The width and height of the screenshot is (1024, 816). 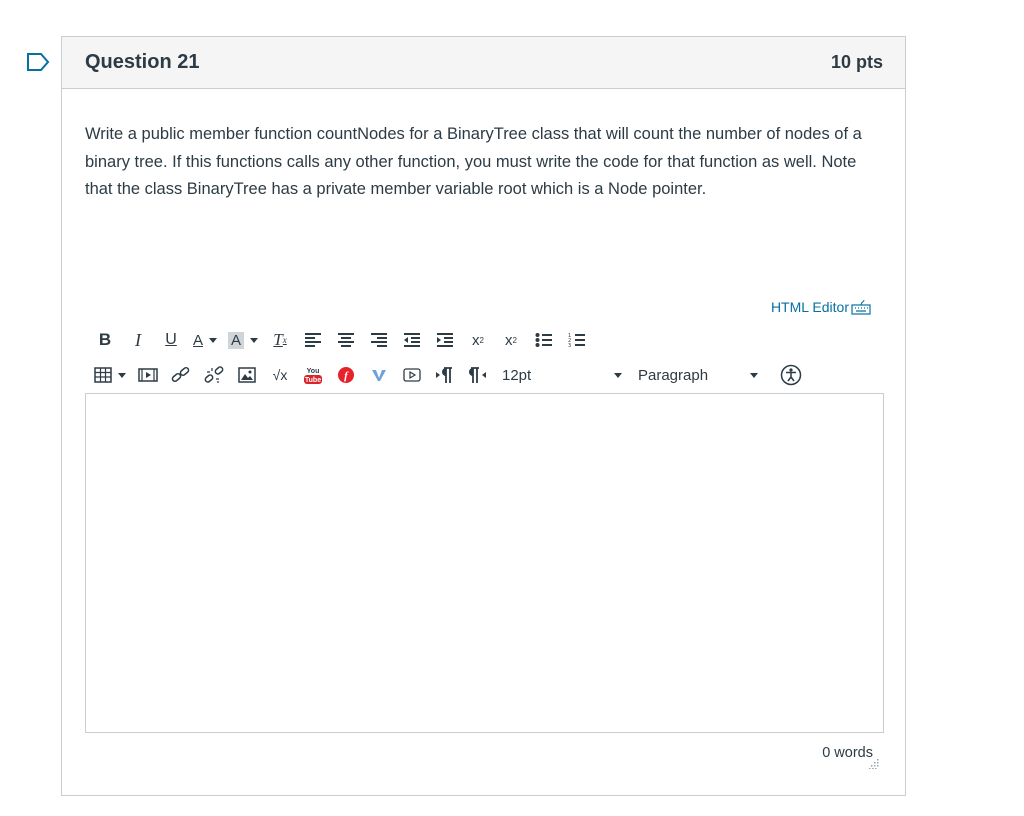 I want to click on font-size-value: 12pt, so click(x=517, y=375).